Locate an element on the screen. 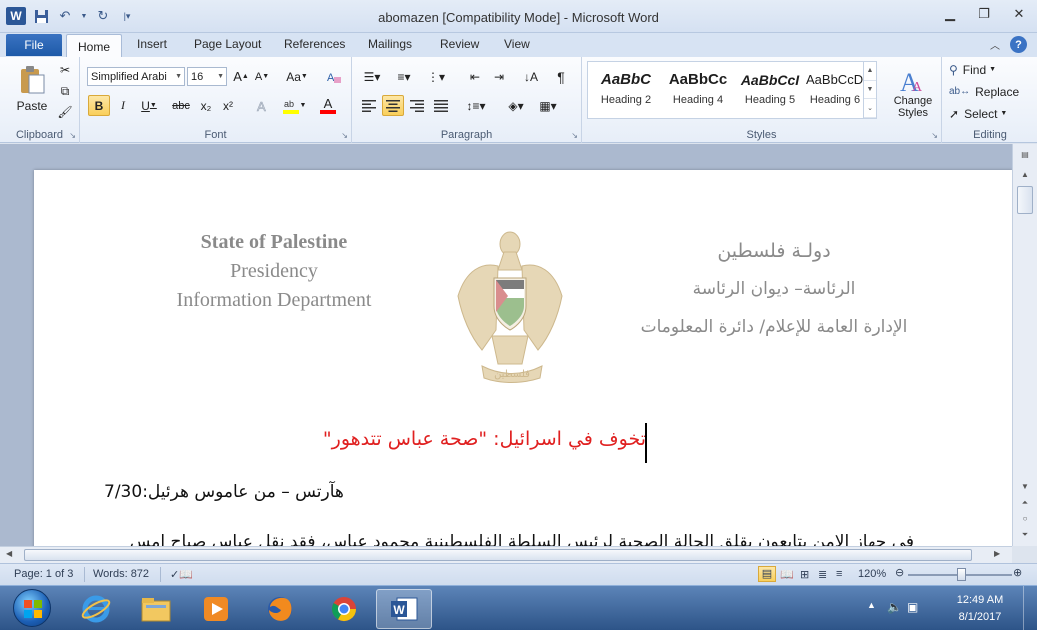  font-size-combo: 16 ▼ is located at coordinates (207, 76).